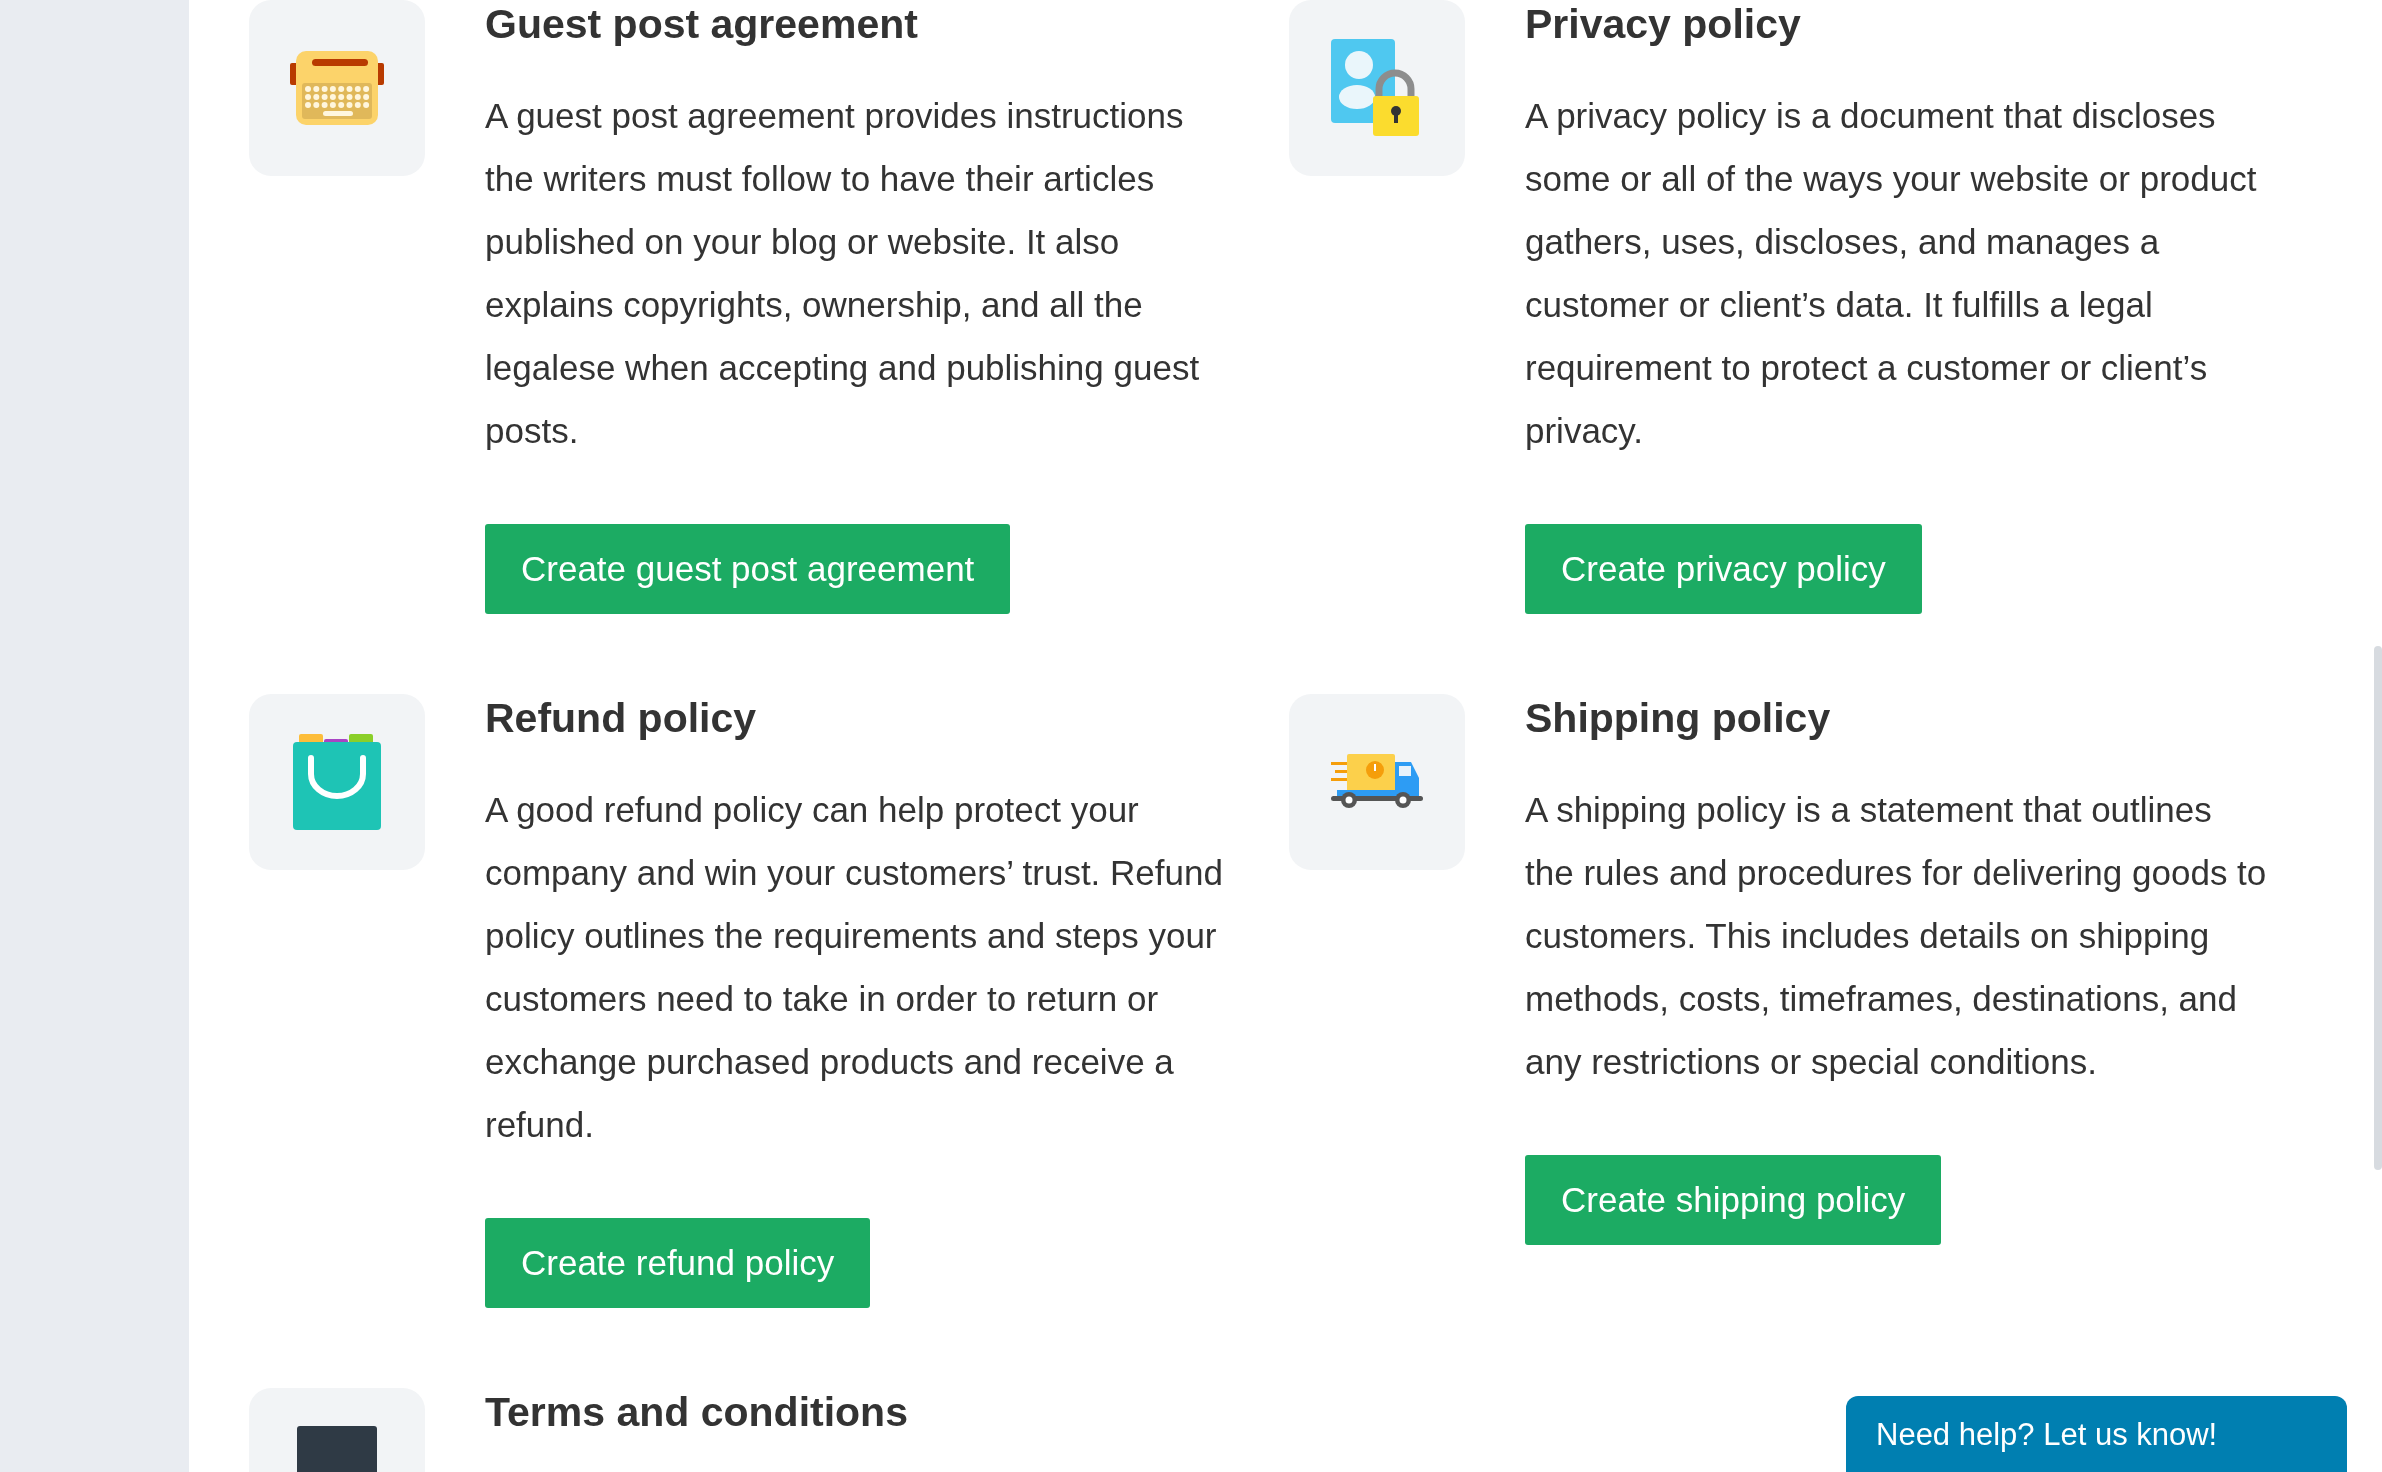  Describe the element at coordinates (337, 88) in the screenshot. I see `typewriter-icon` at that location.